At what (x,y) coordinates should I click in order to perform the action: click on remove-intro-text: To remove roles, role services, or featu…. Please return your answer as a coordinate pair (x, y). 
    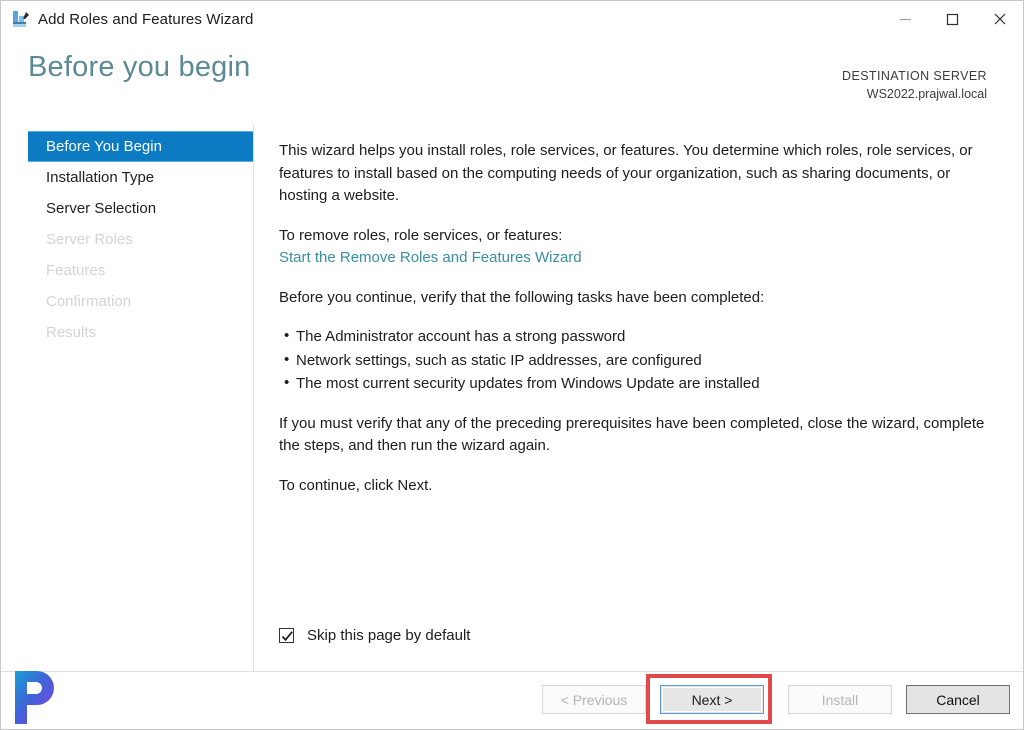
    Looking at the image, I should click on (421, 235).